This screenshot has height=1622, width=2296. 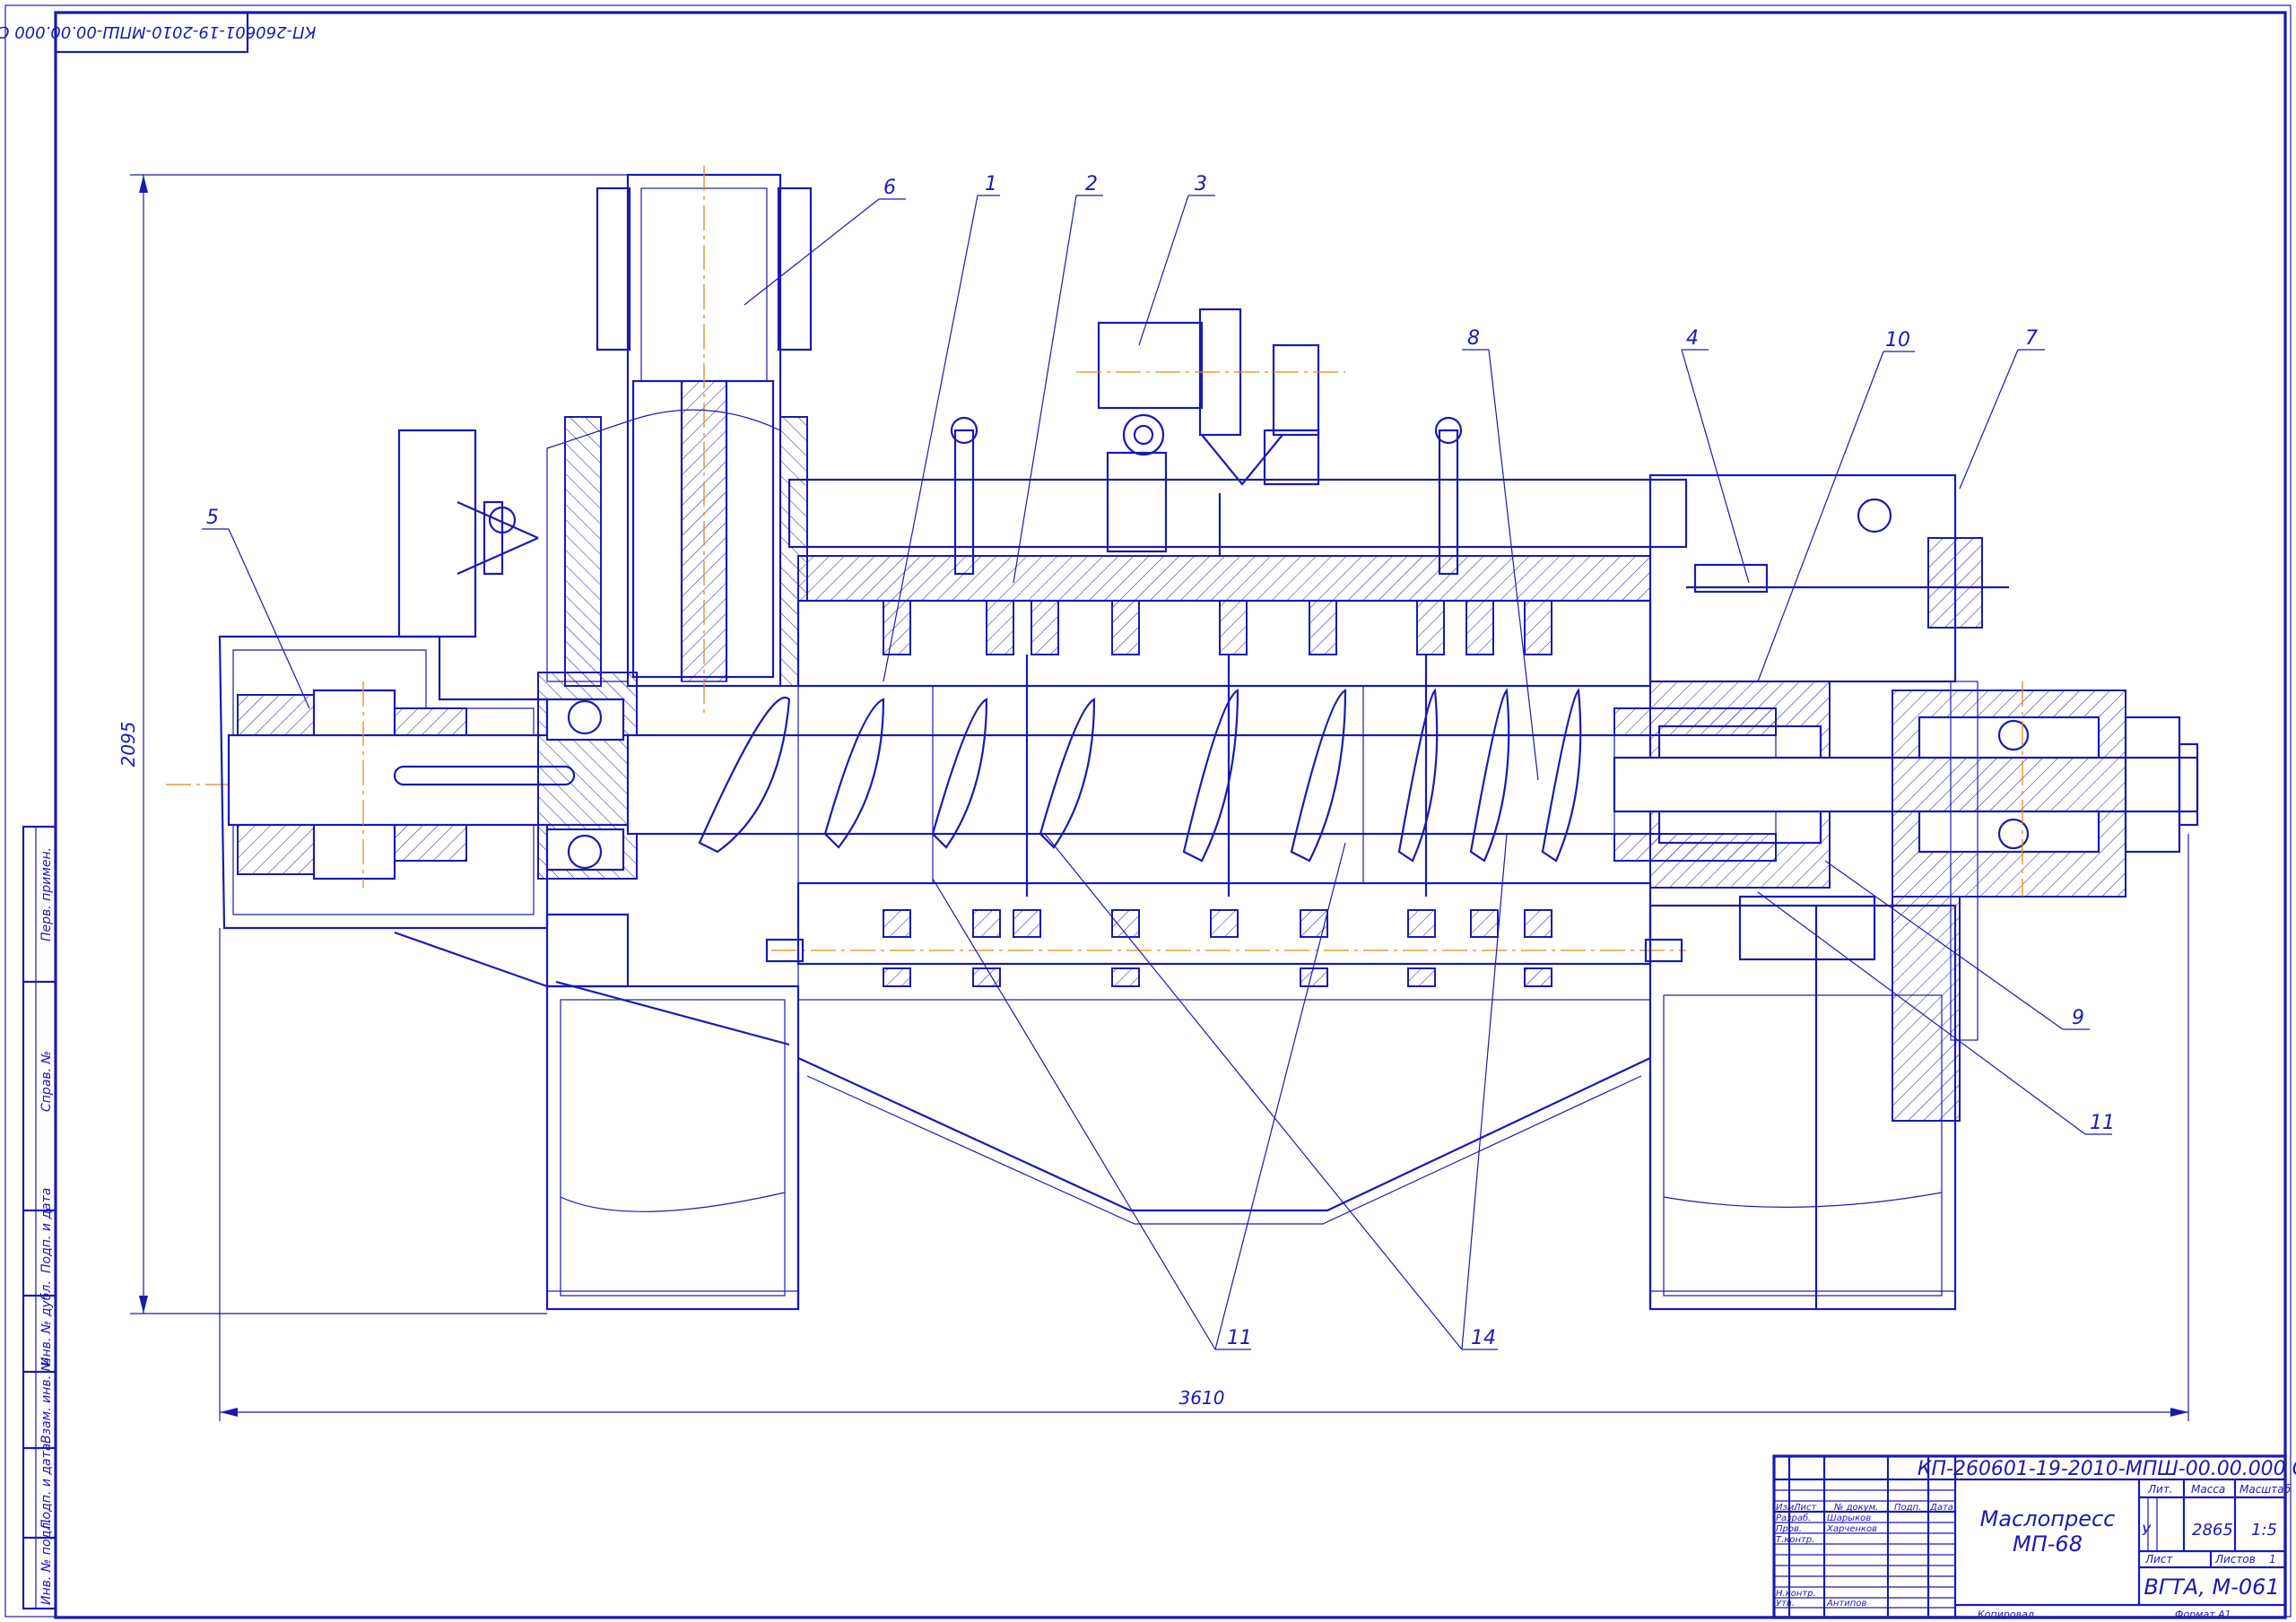 I want to click on tb-copied: Копировал, so click(x=2006, y=1614).